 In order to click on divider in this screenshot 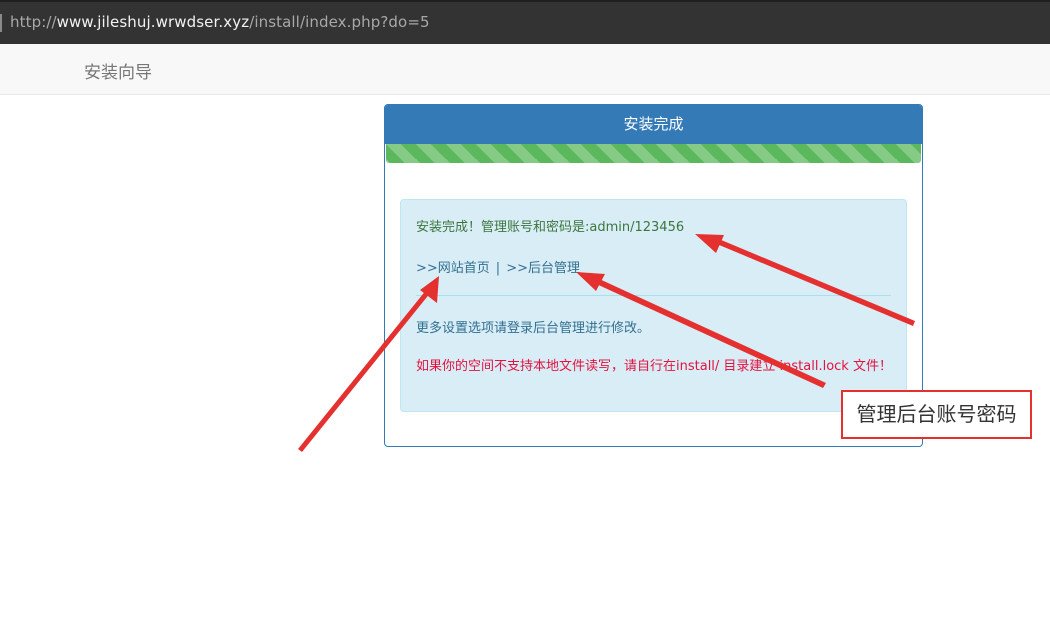, I will do `click(653, 295)`.